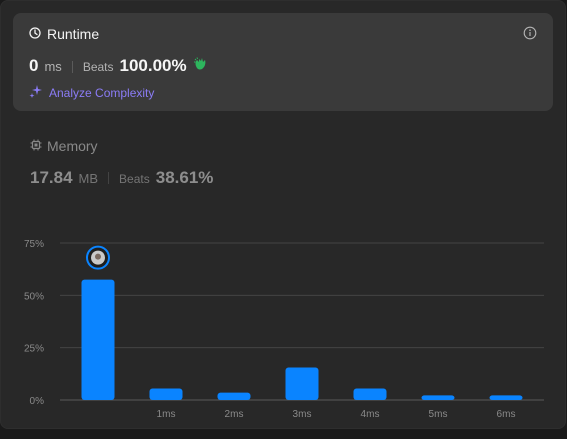 This screenshot has width=567, height=439. What do you see at coordinates (98, 257) in the screenshot?
I see `your-submission-avatar` at bounding box center [98, 257].